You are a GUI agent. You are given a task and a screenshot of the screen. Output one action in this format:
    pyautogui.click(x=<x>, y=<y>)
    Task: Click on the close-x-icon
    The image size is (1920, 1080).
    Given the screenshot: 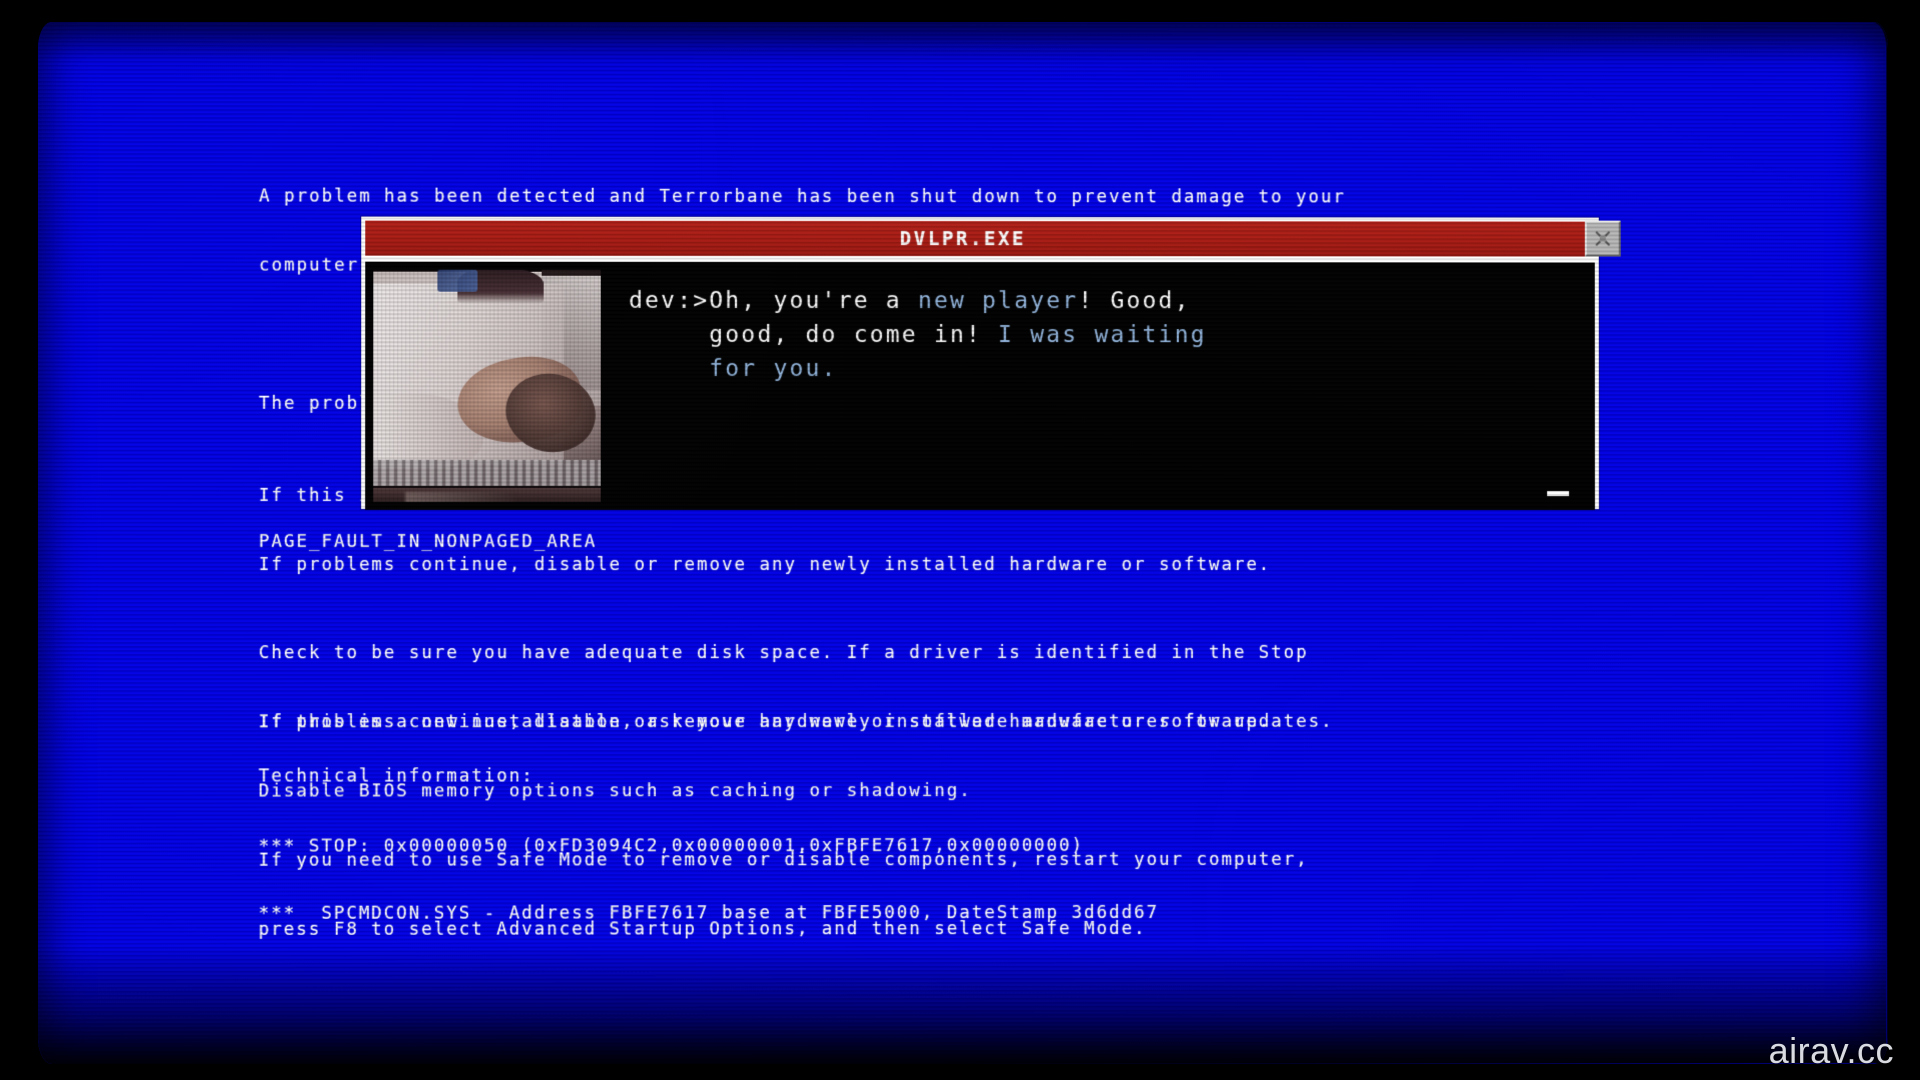 What is the action you would take?
    pyautogui.click(x=1603, y=239)
    